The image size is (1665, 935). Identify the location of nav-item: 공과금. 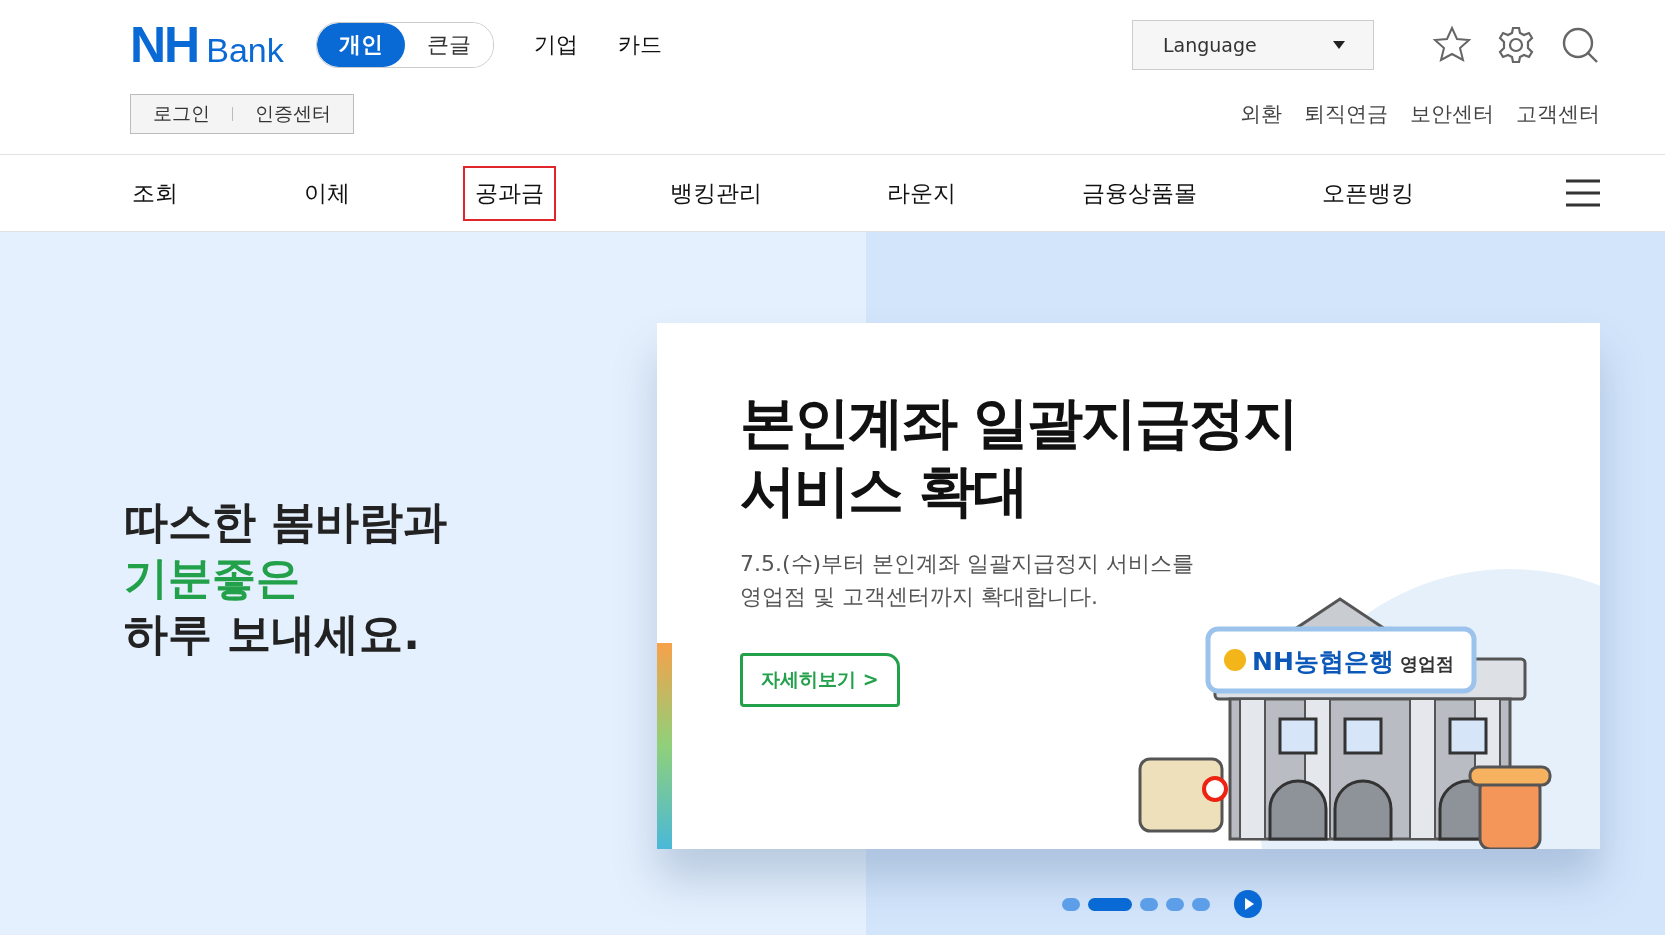
(509, 193).